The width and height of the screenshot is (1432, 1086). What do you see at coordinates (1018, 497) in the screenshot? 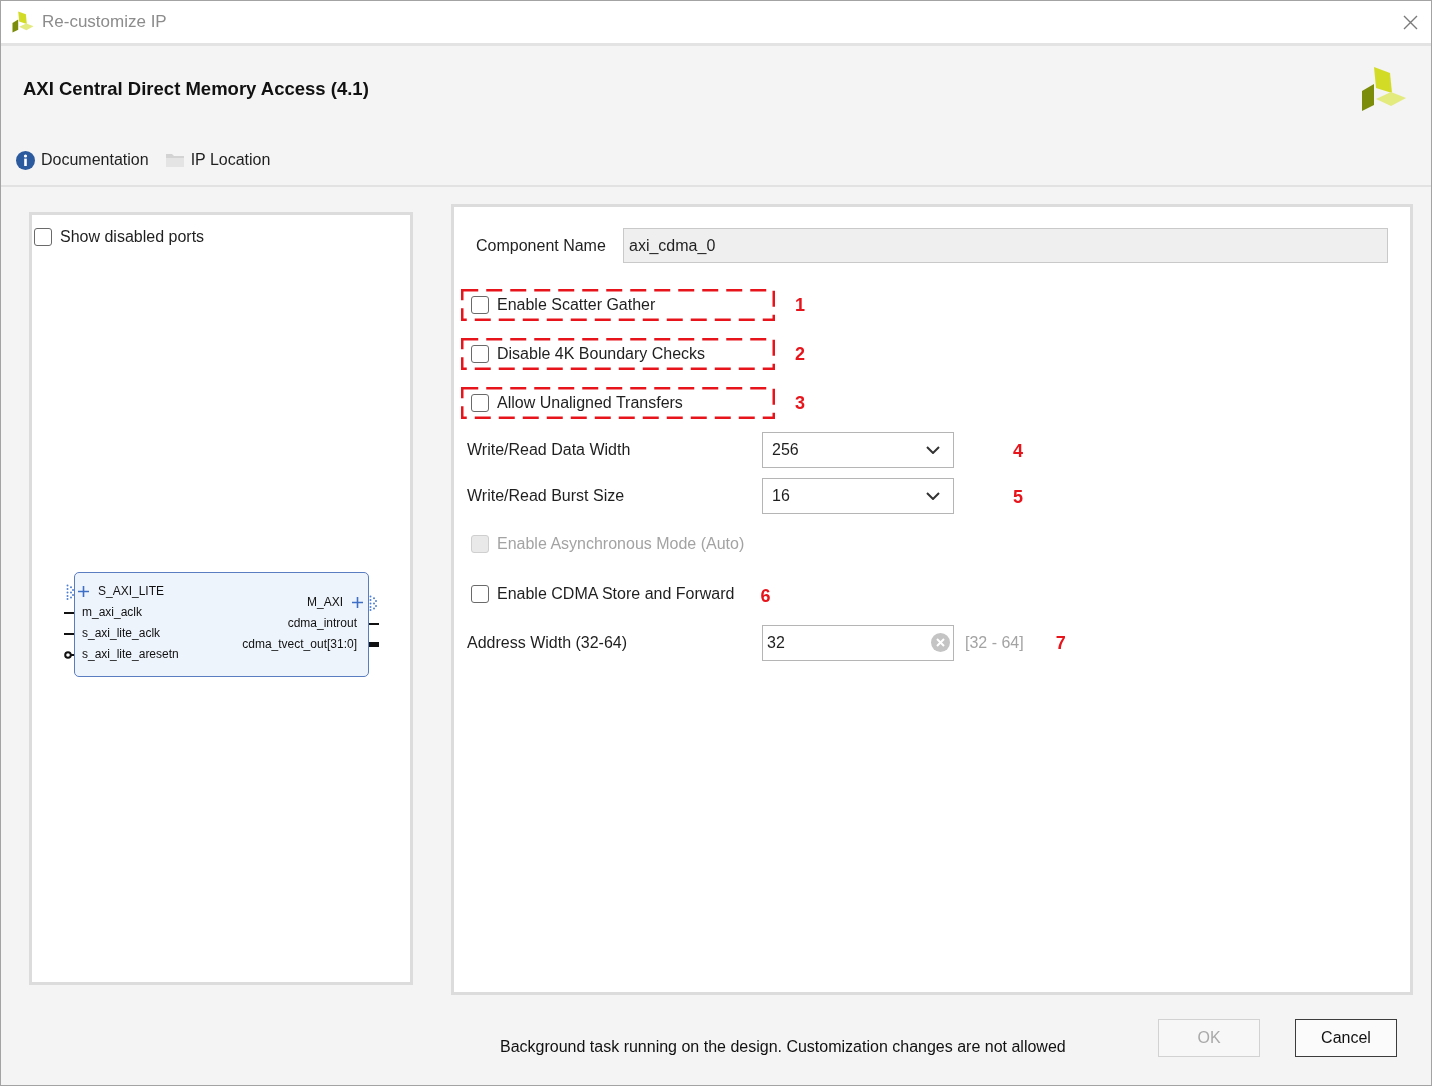
I see `annotation-number: 5` at bounding box center [1018, 497].